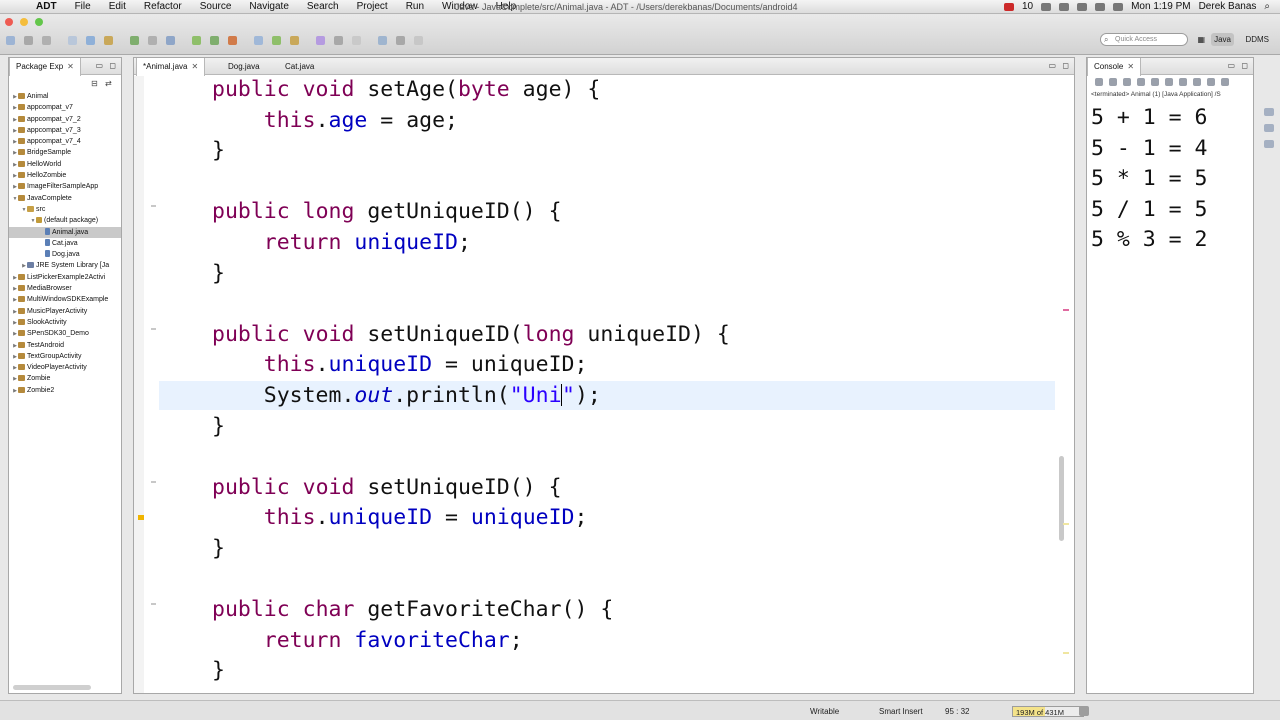 Image resolution: width=1280 pixels, height=720 pixels. What do you see at coordinates (1061, 498) in the screenshot?
I see `vertical-scrollbar` at bounding box center [1061, 498].